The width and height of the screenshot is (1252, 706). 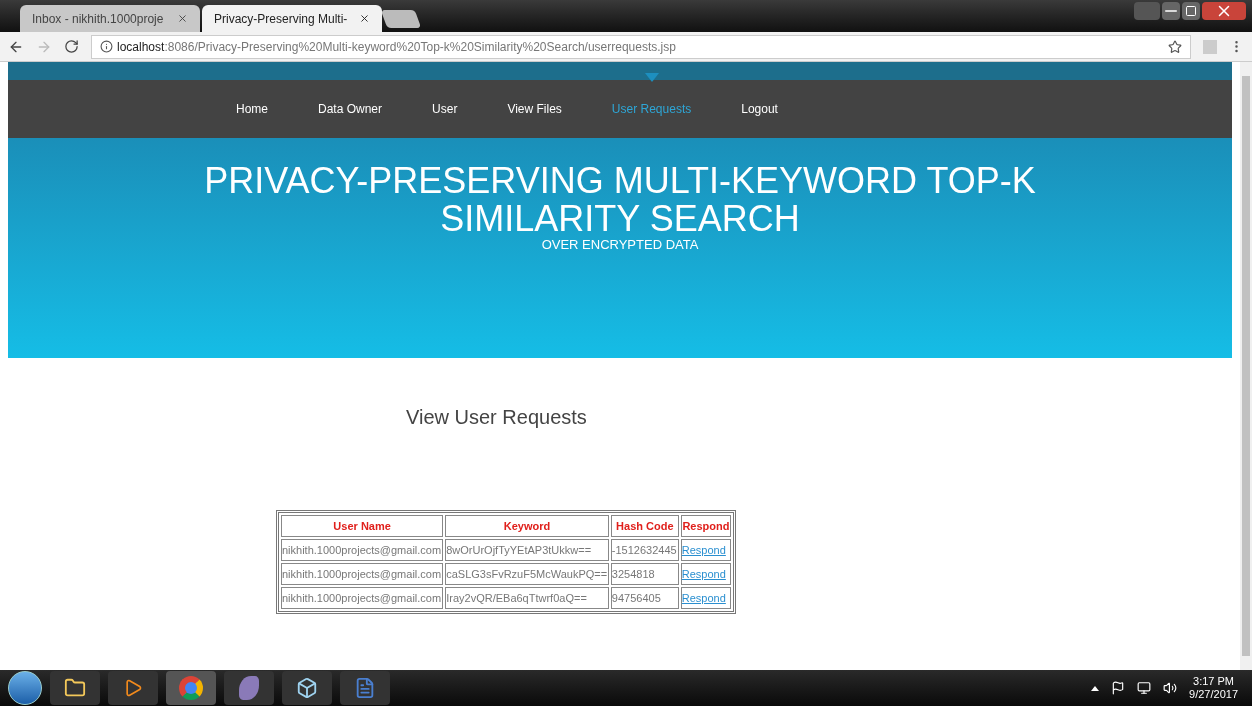 What do you see at coordinates (25, 688) in the screenshot?
I see `start-button` at bounding box center [25, 688].